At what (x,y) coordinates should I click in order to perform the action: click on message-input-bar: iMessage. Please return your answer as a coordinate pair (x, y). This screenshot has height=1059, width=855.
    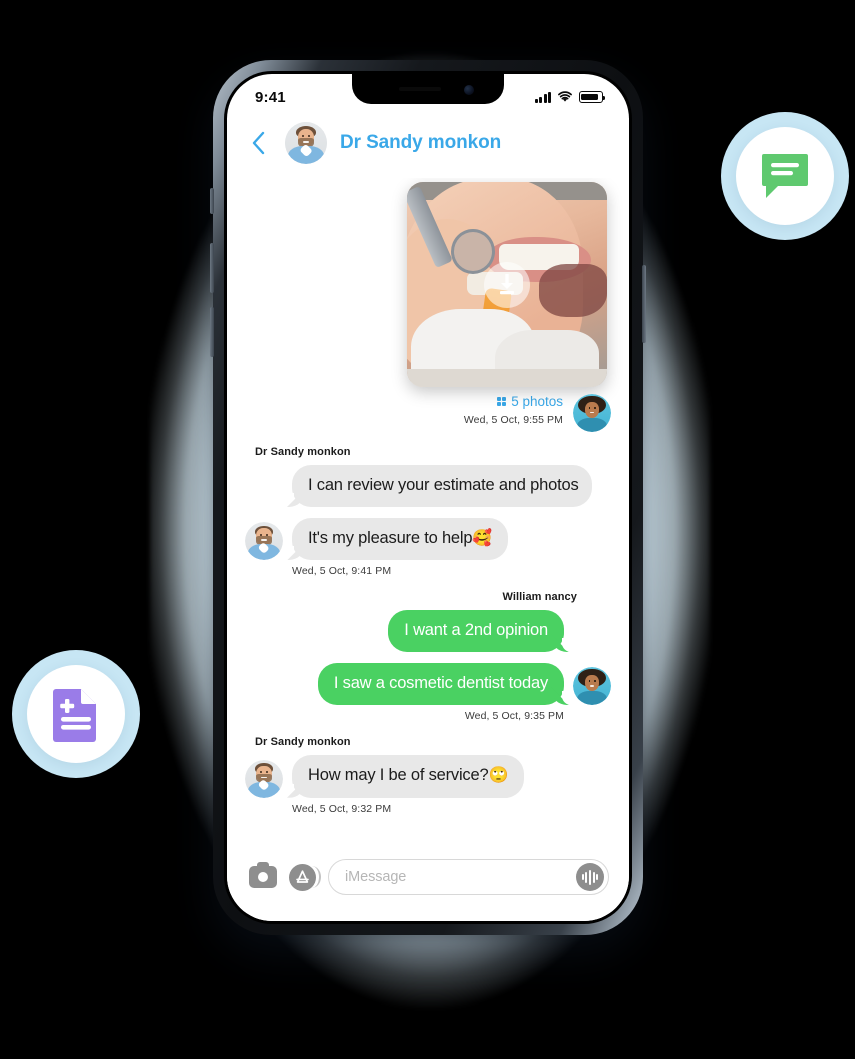
    Looking at the image, I should click on (428, 882).